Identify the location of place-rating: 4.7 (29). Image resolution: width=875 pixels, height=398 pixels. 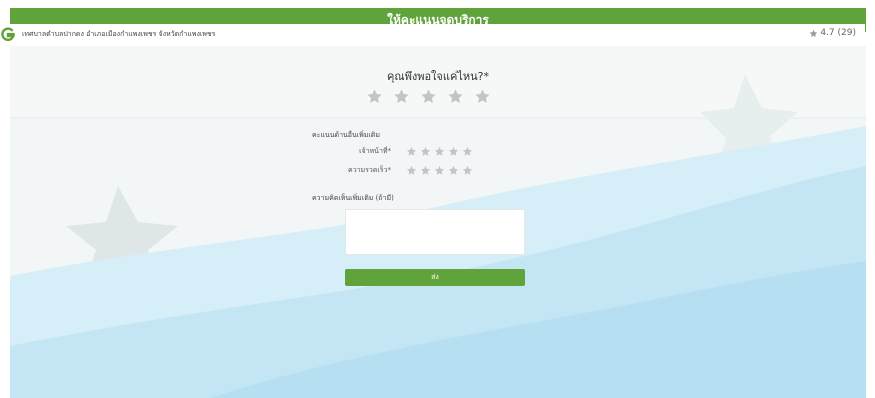
(832, 33).